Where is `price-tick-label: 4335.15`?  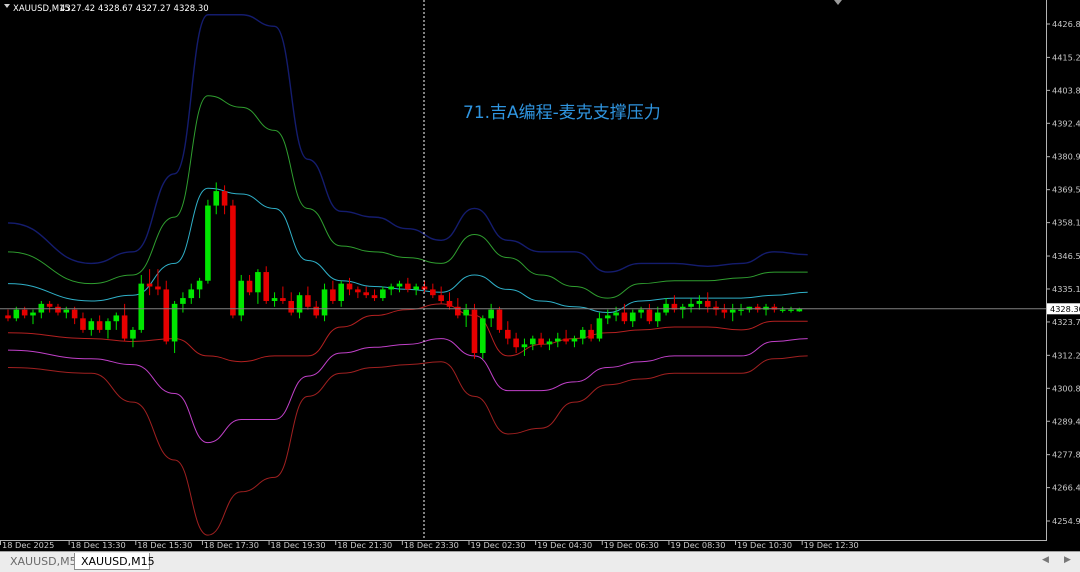 price-tick-label: 4335.15 is located at coordinates (1066, 289).